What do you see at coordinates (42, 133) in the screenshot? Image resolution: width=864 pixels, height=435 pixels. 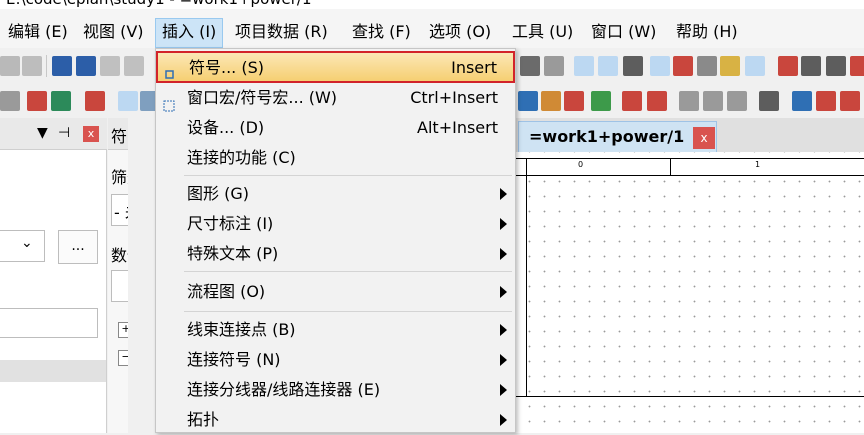 I see `dropdown-arrow-icon: ▼` at bounding box center [42, 133].